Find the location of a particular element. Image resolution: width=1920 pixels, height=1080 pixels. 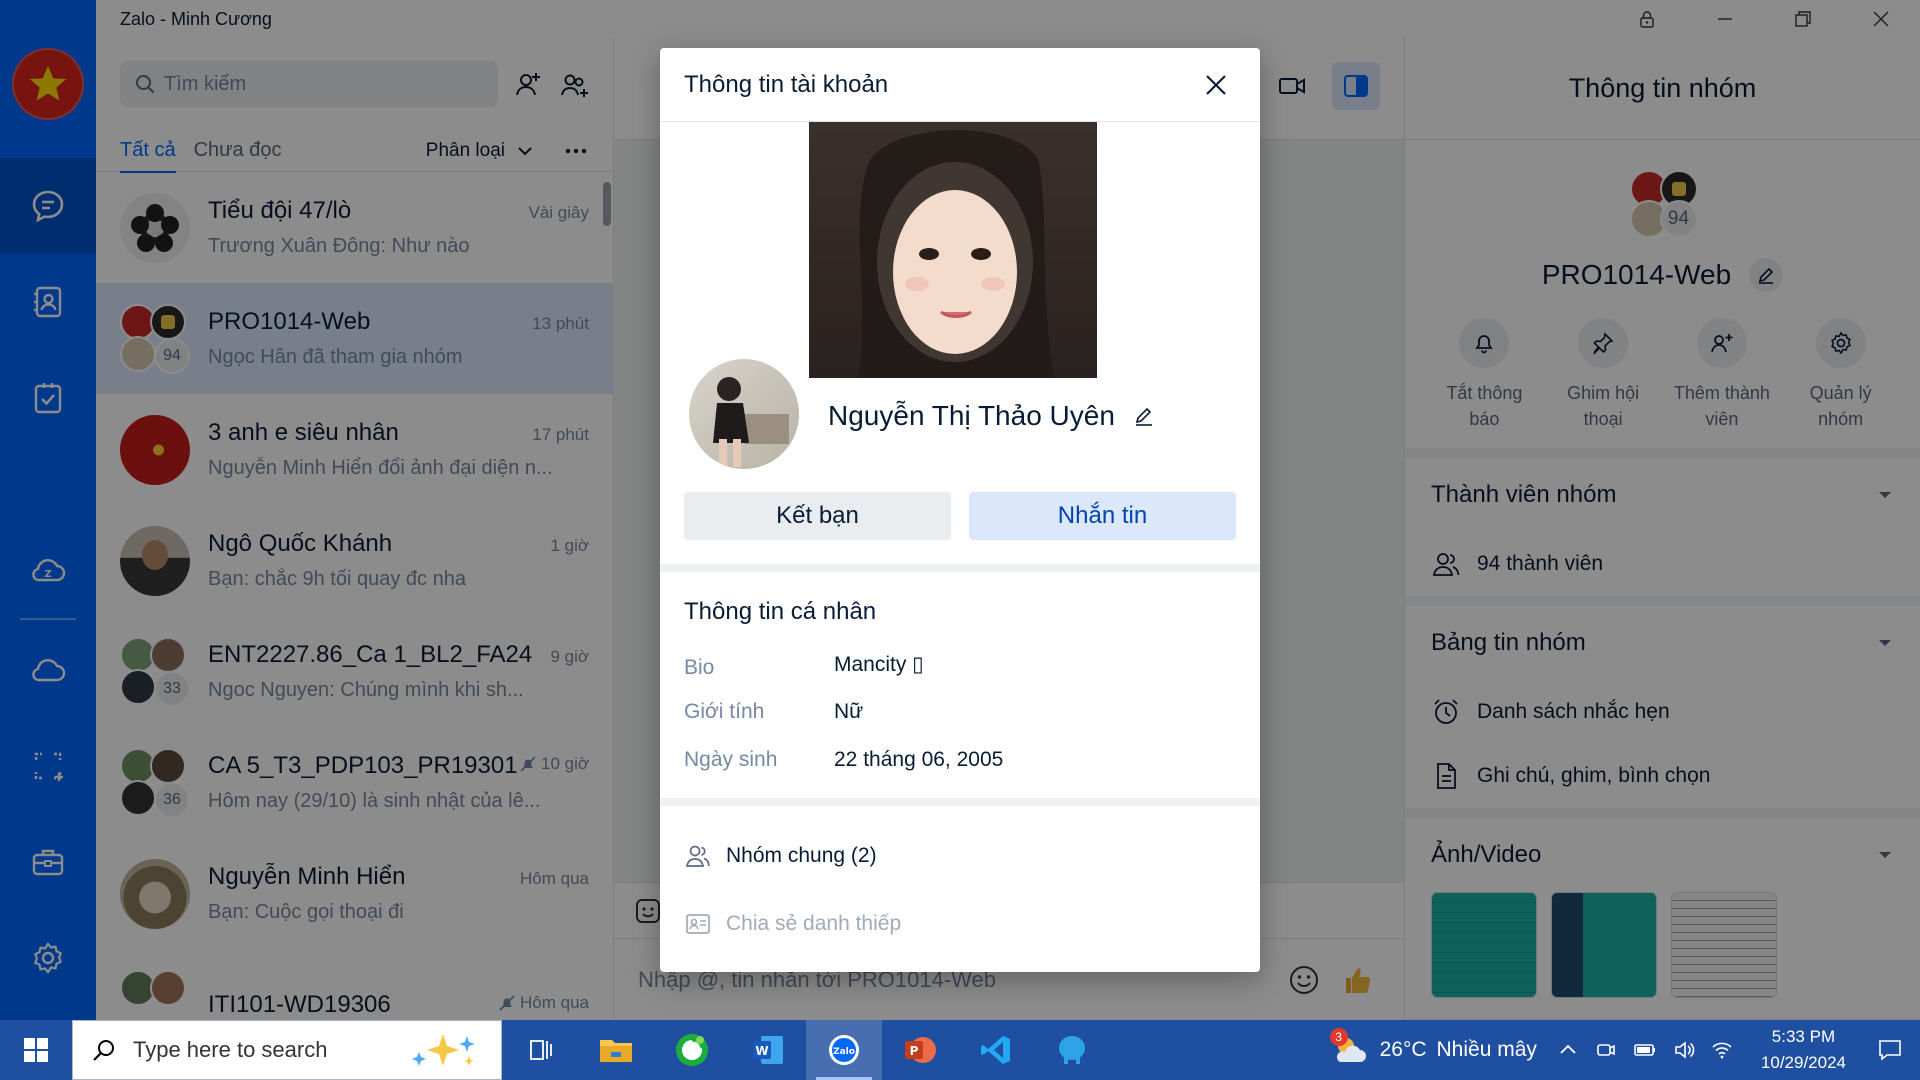

zalo-app: Zalo is located at coordinates (844, 1050).